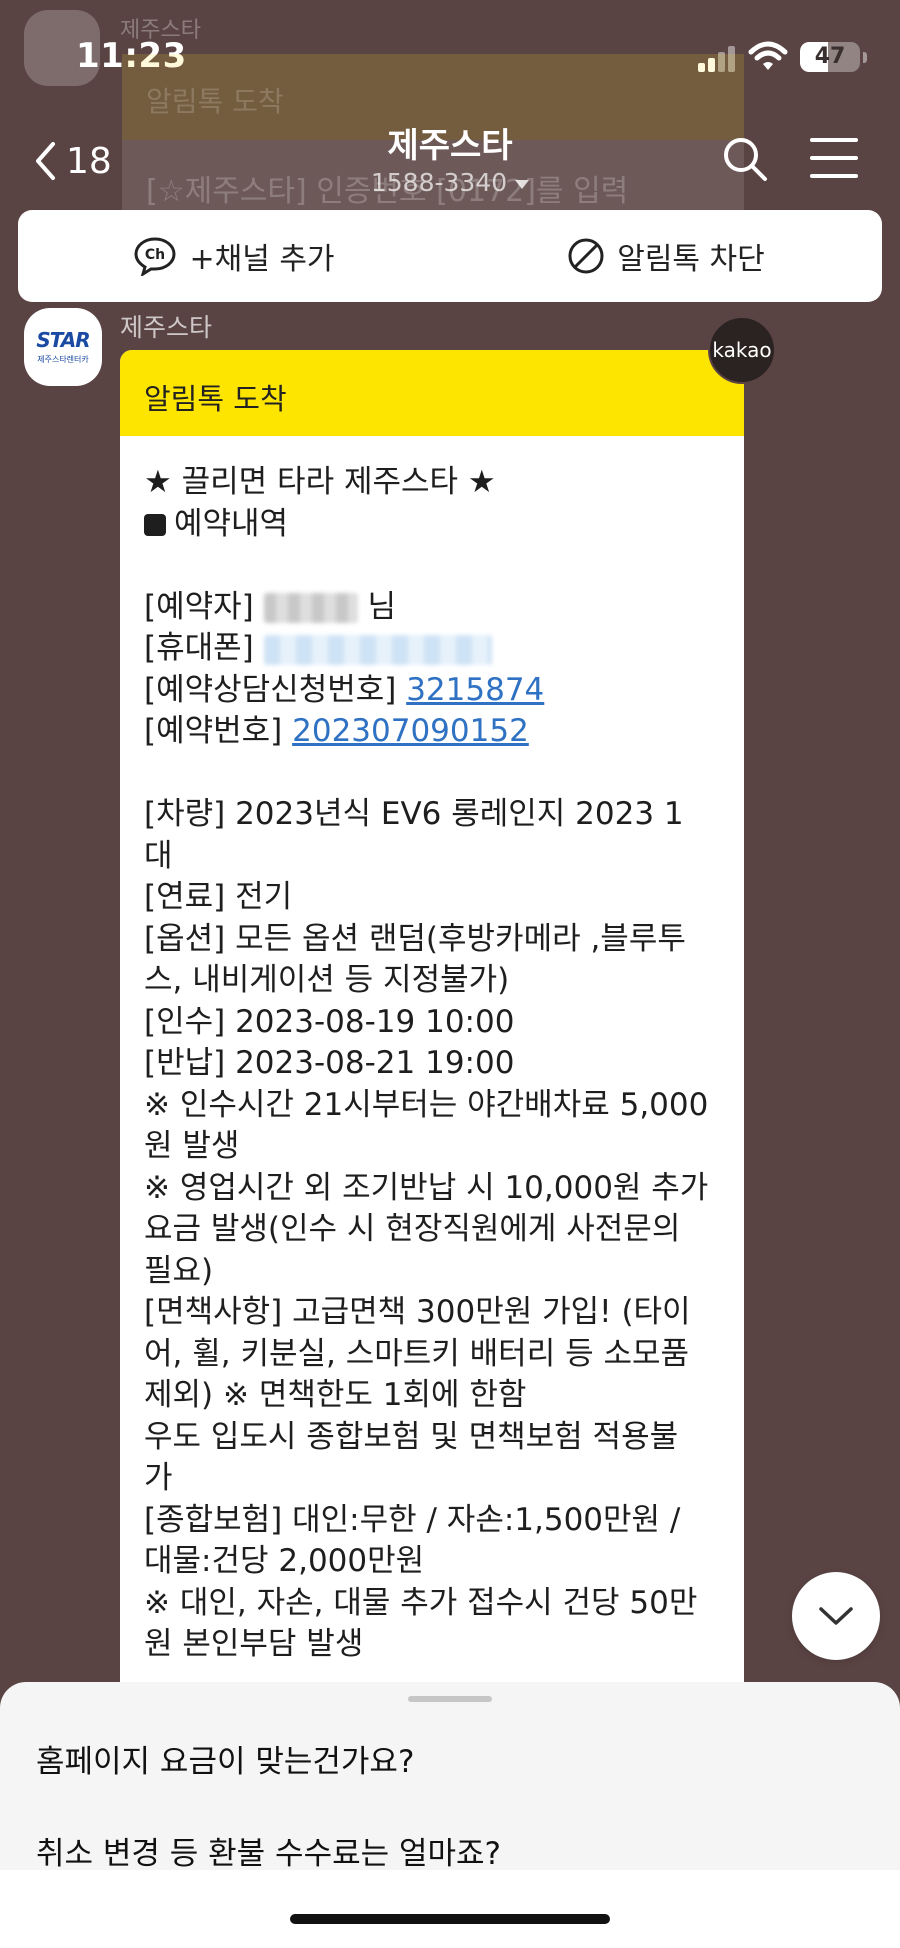  I want to click on chevron-down-icon, so click(836, 1616).